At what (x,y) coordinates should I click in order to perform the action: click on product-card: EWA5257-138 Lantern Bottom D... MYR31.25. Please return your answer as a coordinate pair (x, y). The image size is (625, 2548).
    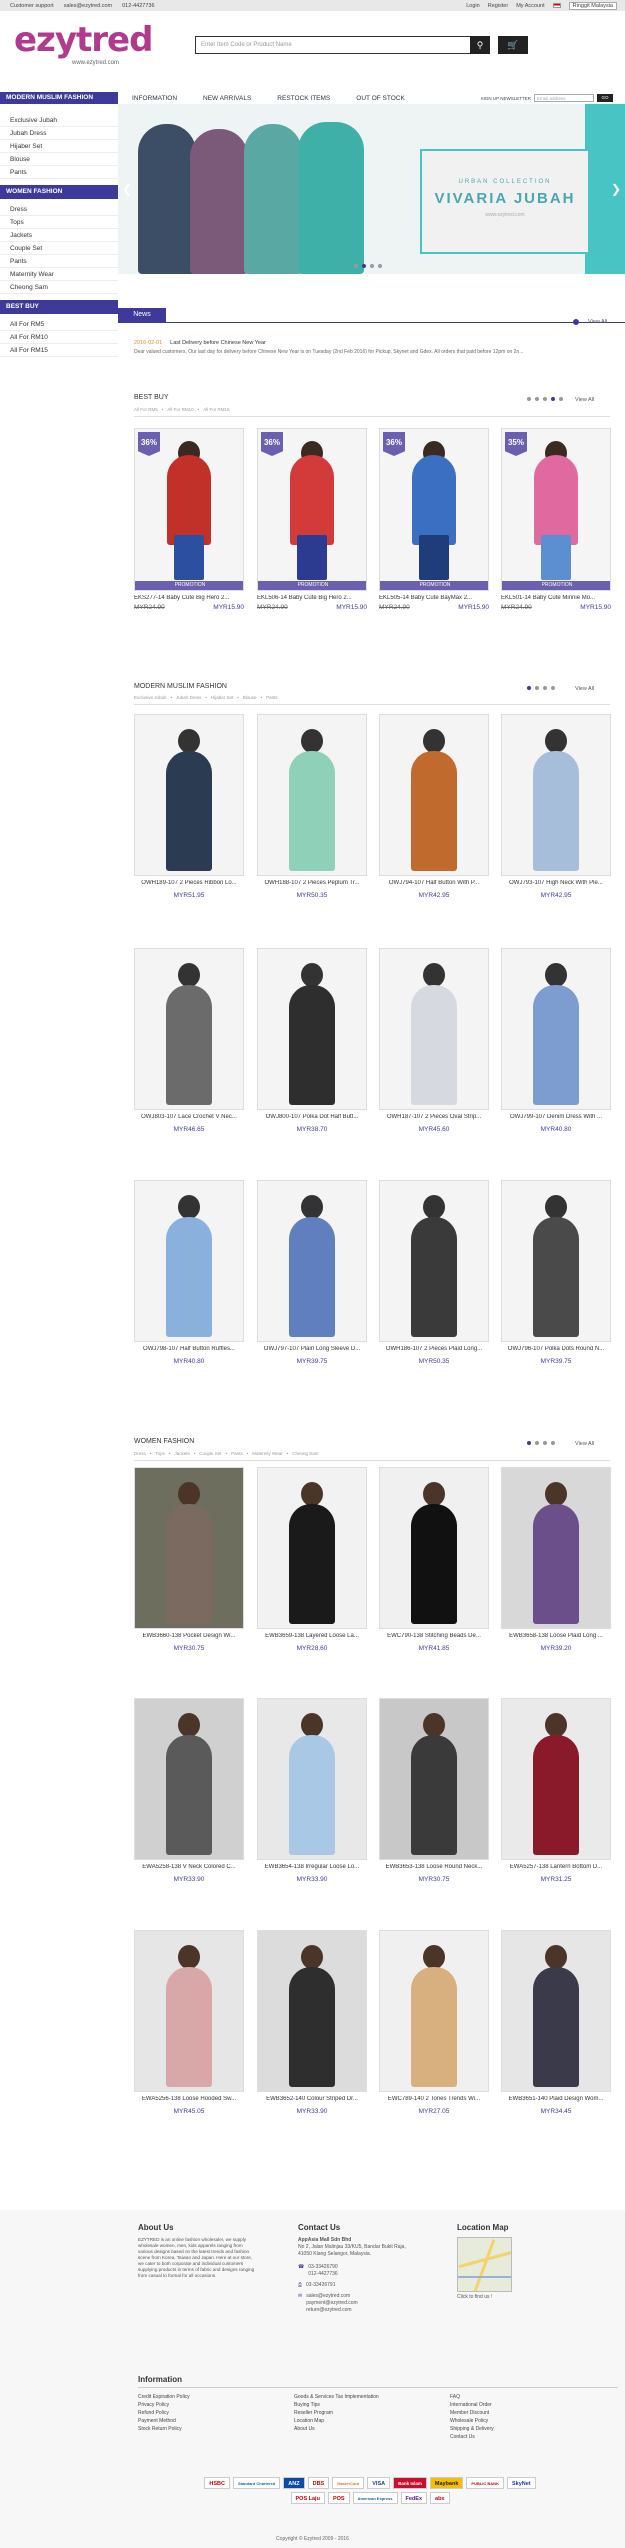
    Looking at the image, I should click on (556, 1790).